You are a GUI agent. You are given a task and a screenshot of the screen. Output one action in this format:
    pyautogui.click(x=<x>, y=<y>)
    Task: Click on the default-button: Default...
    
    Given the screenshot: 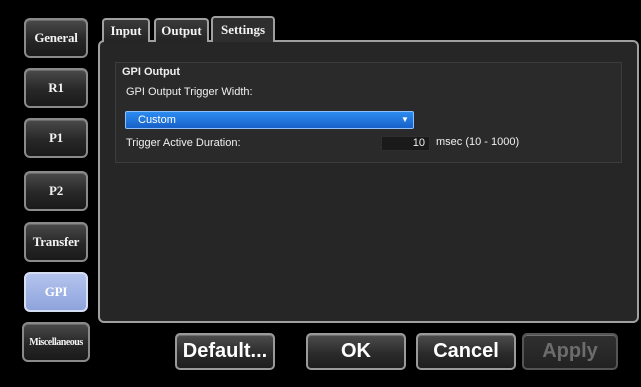 What is the action you would take?
    pyautogui.click(x=225, y=351)
    